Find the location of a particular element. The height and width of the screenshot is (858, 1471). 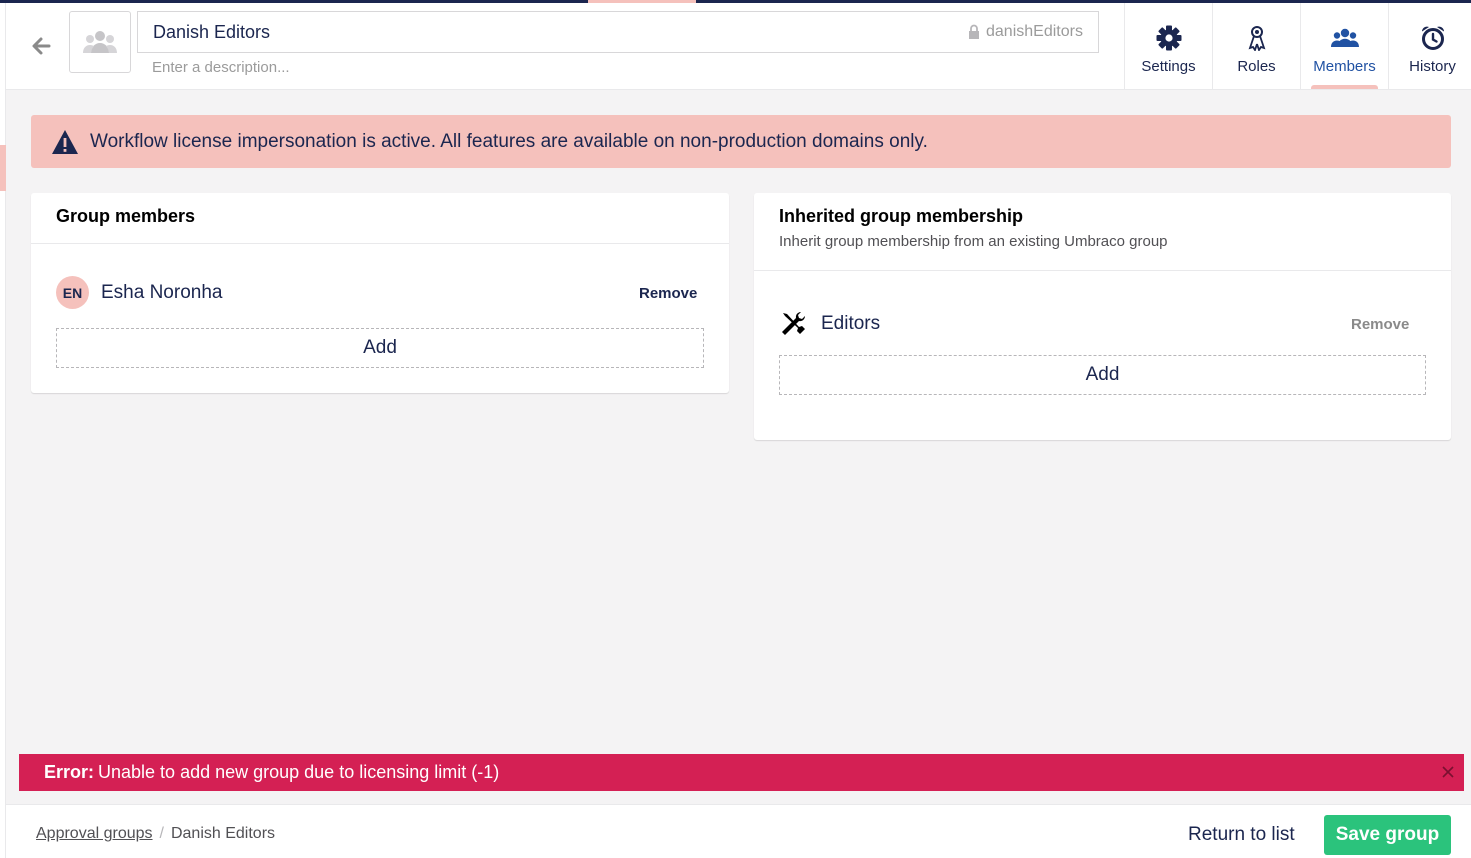

group-name-input is located at coordinates (618, 32).